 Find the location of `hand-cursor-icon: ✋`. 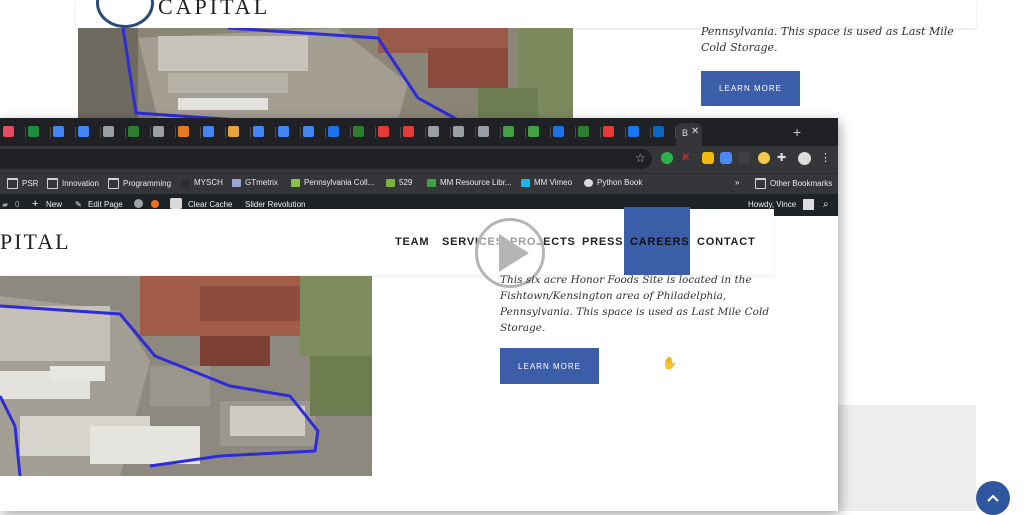

hand-cursor-icon: ✋ is located at coordinates (669, 363).